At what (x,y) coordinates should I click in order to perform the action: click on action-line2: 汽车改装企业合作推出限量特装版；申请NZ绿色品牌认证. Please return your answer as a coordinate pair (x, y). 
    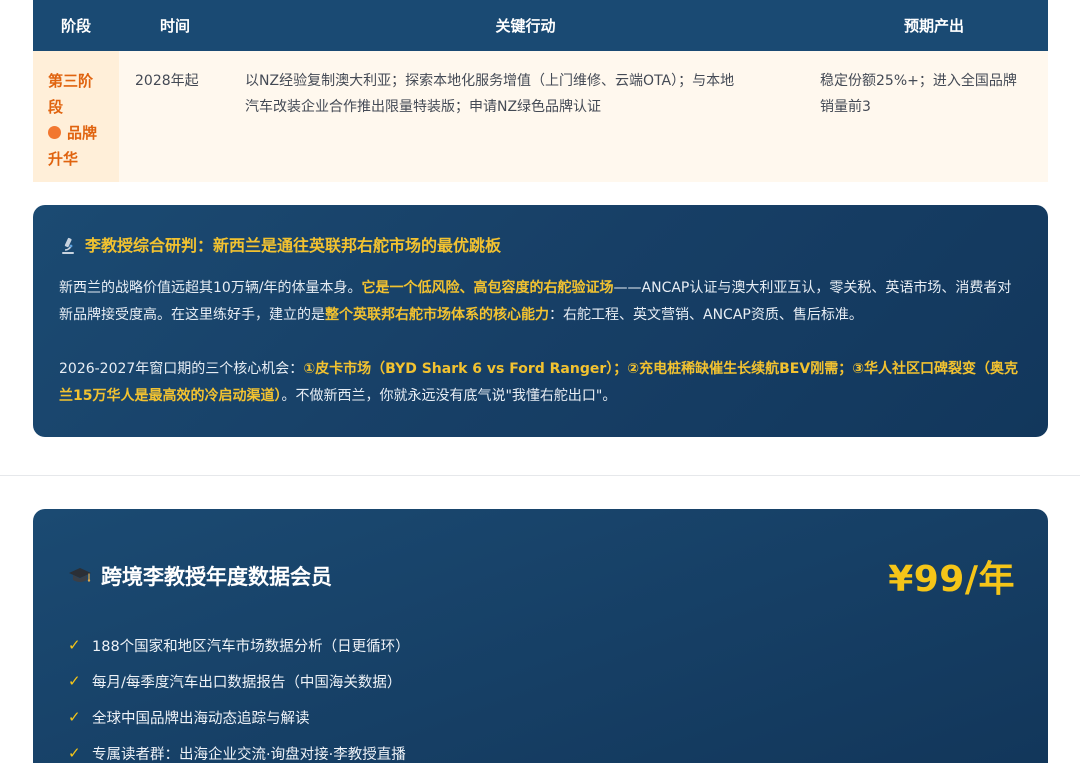
    Looking at the image, I should click on (423, 107).